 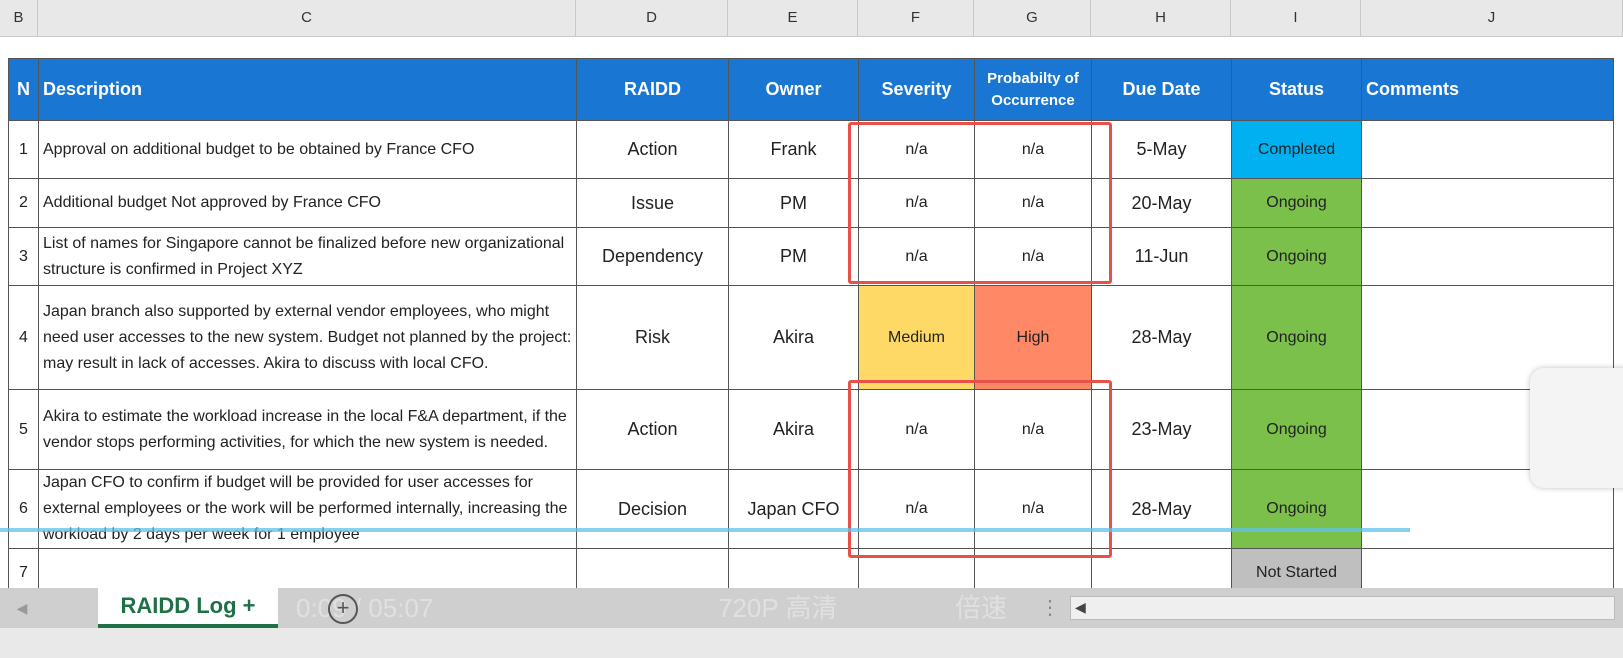 What do you see at coordinates (1033, 78) in the screenshot?
I see `header-probability-line1: Probabilty of` at bounding box center [1033, 78].